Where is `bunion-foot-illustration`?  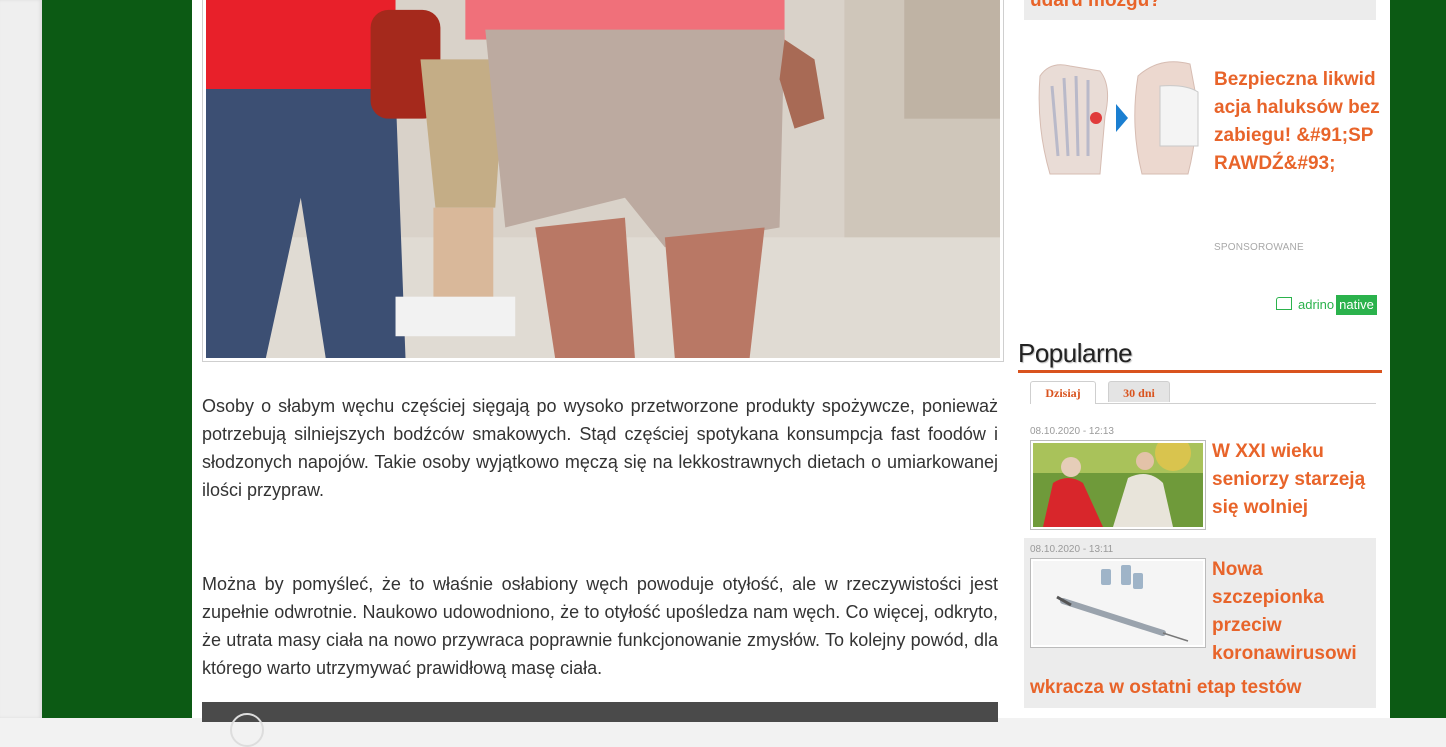
bunion-foot-illustration is located at coordinates (1116, 116).